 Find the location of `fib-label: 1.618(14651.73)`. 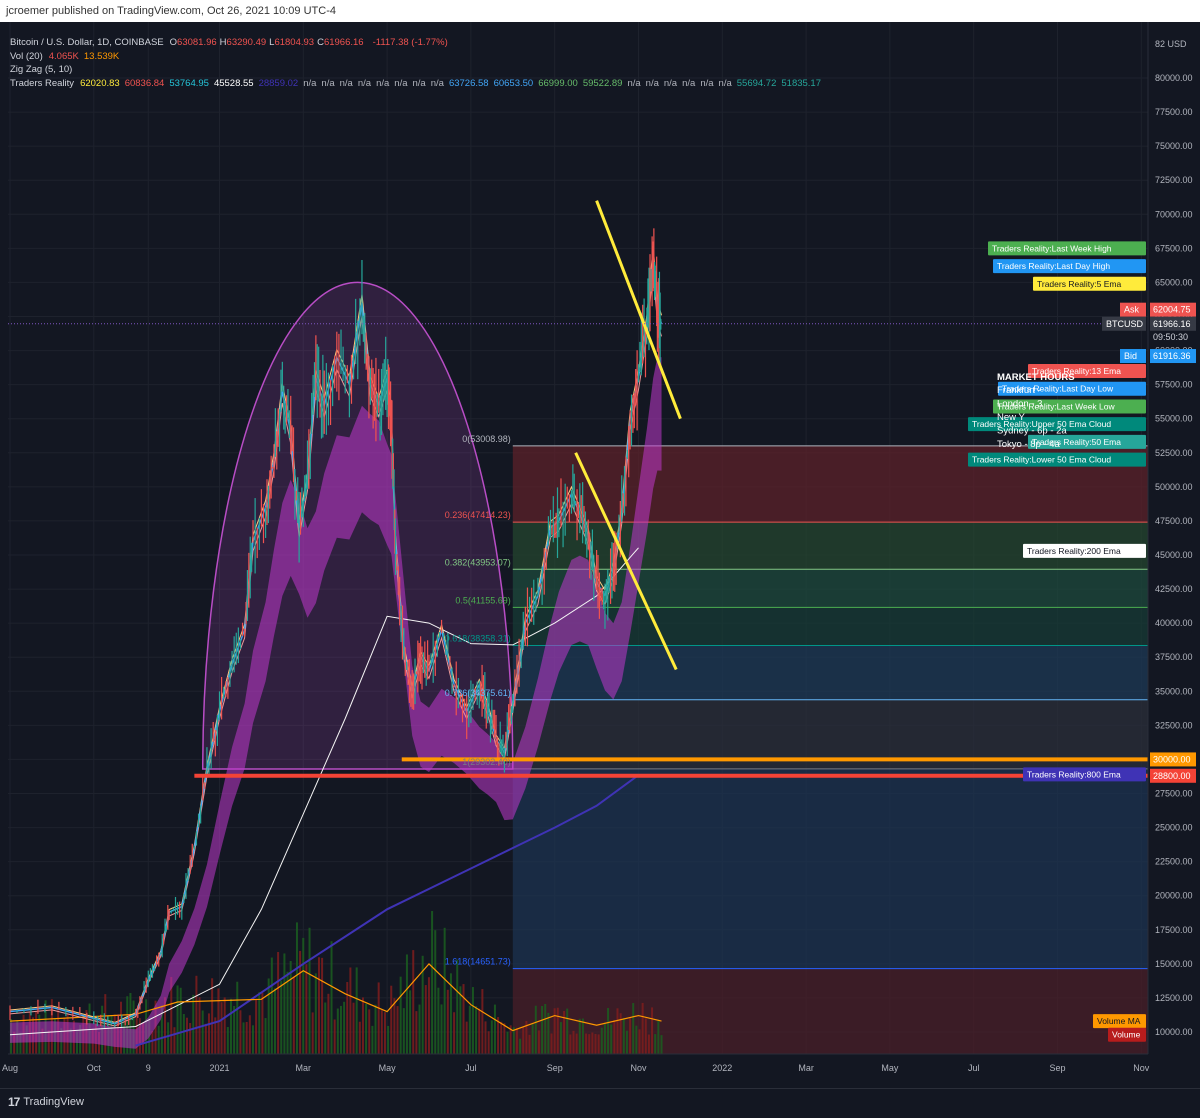

fib-label: 1.618(14651.73) is located at coordinates (478, 962).